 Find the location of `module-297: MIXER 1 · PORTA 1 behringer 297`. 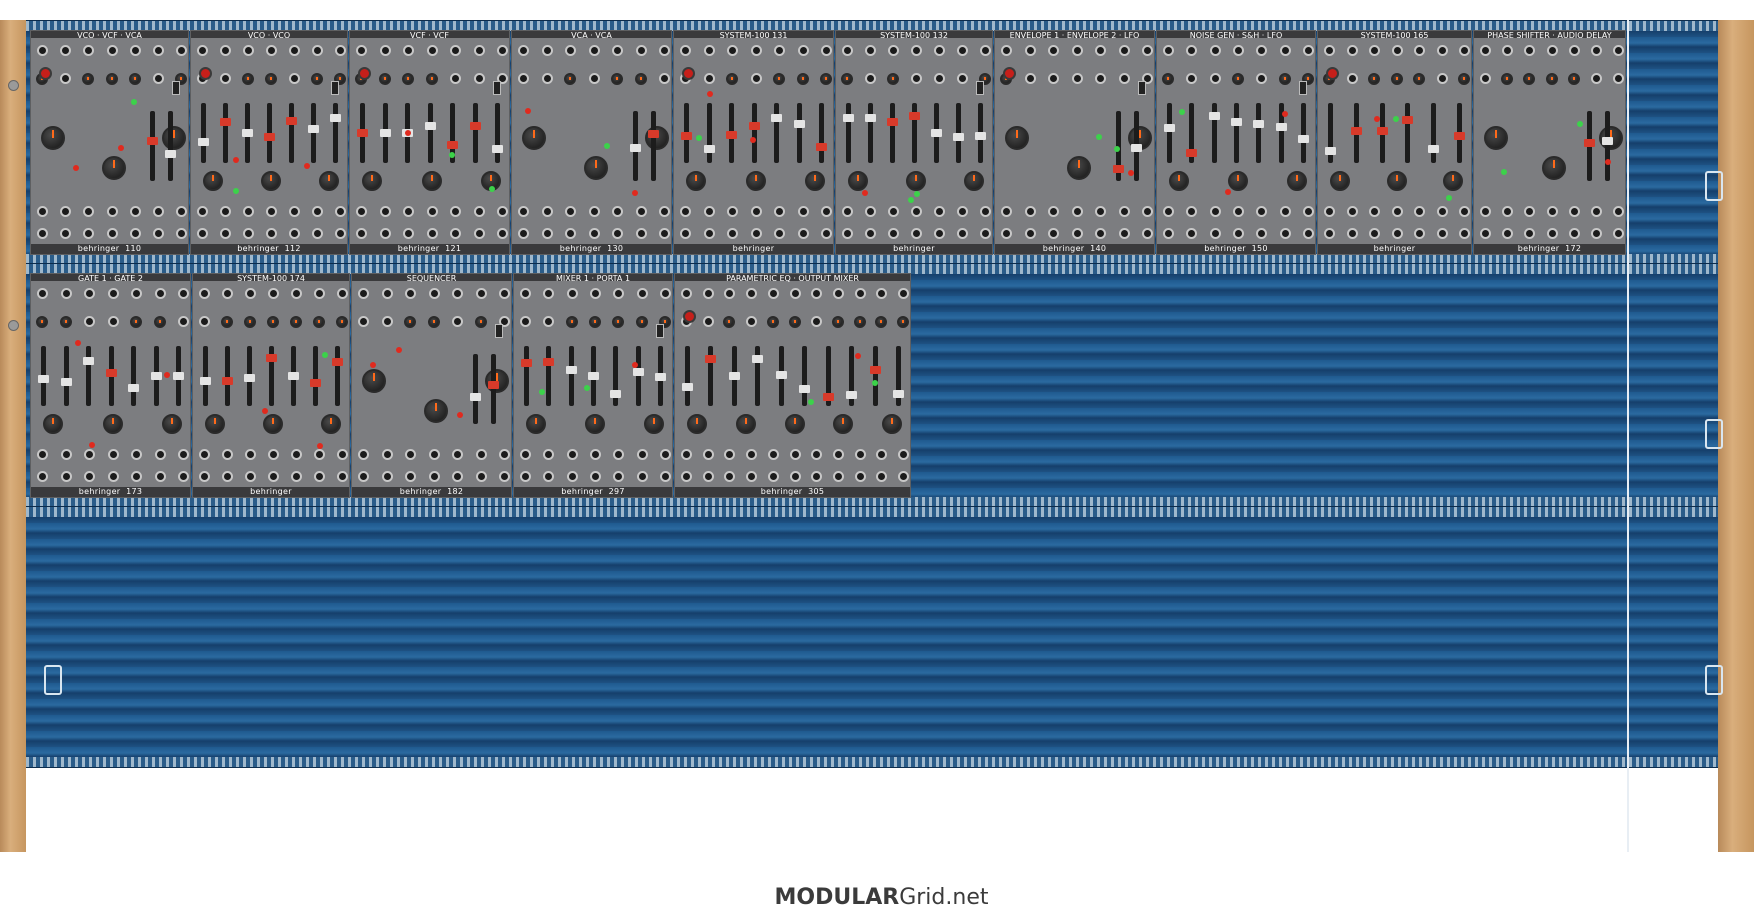

module-297: MIXER 1 · PORTA 1 behringer 297 is located at coordinates (593, 385).